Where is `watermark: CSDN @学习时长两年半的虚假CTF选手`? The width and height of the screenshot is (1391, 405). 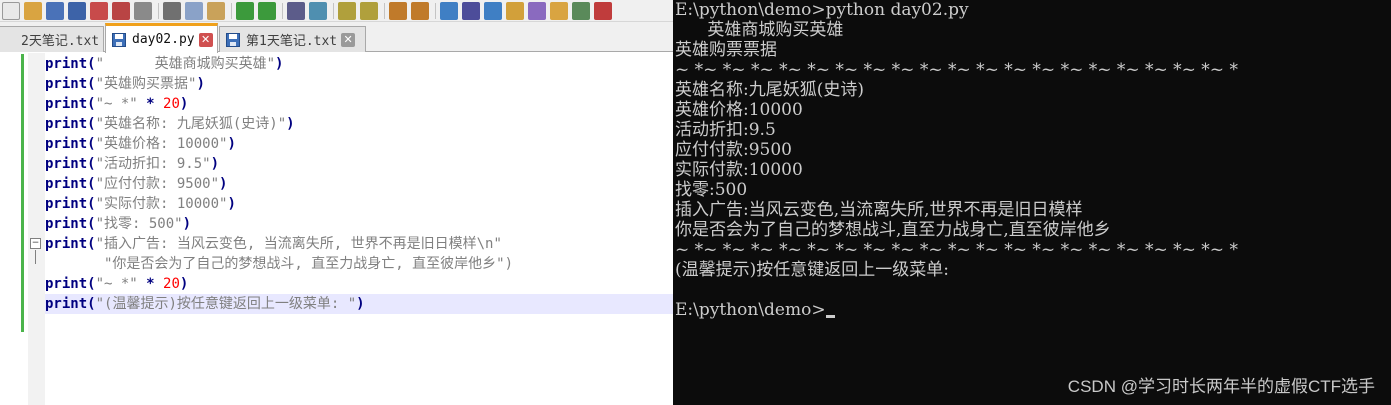 watermark: CSDN @学习时长两年半的虚假CTF选手 is located at coordinates (1221, 386).